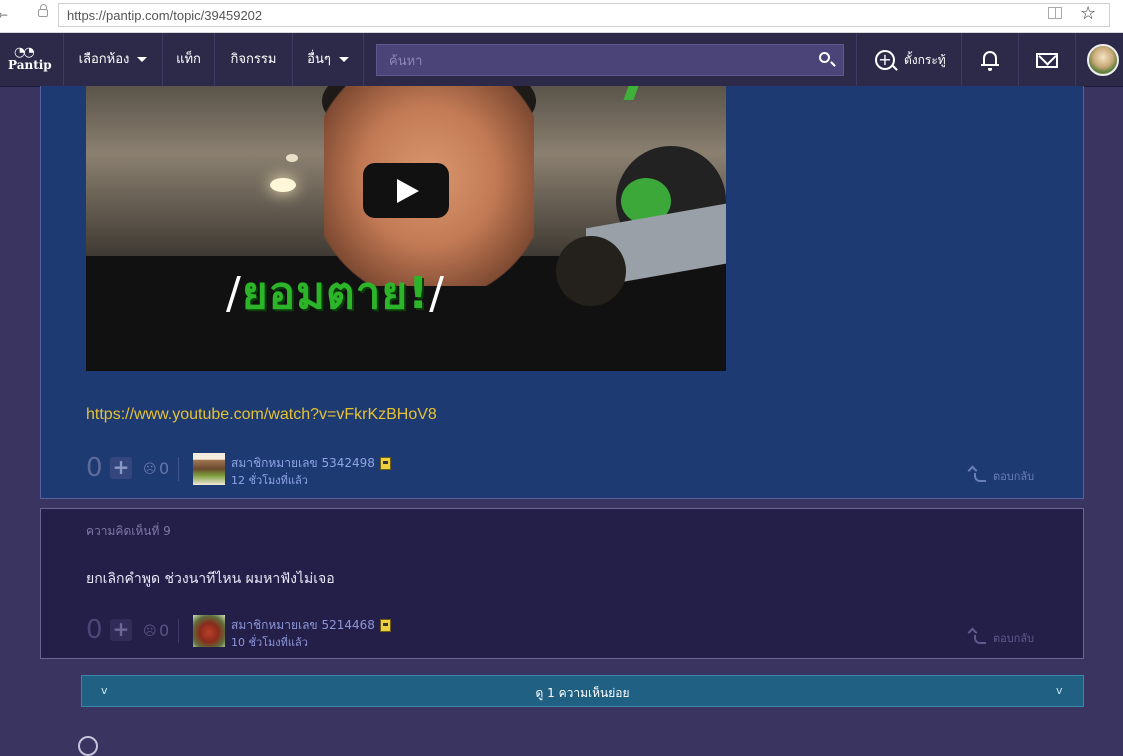 The image size is (1123, 756). What do you see at coordinates (303, 463) in the screenshot?
I see `member-name: สมาชิกหมายเลข 5342498` at bounding box center [303, 463].